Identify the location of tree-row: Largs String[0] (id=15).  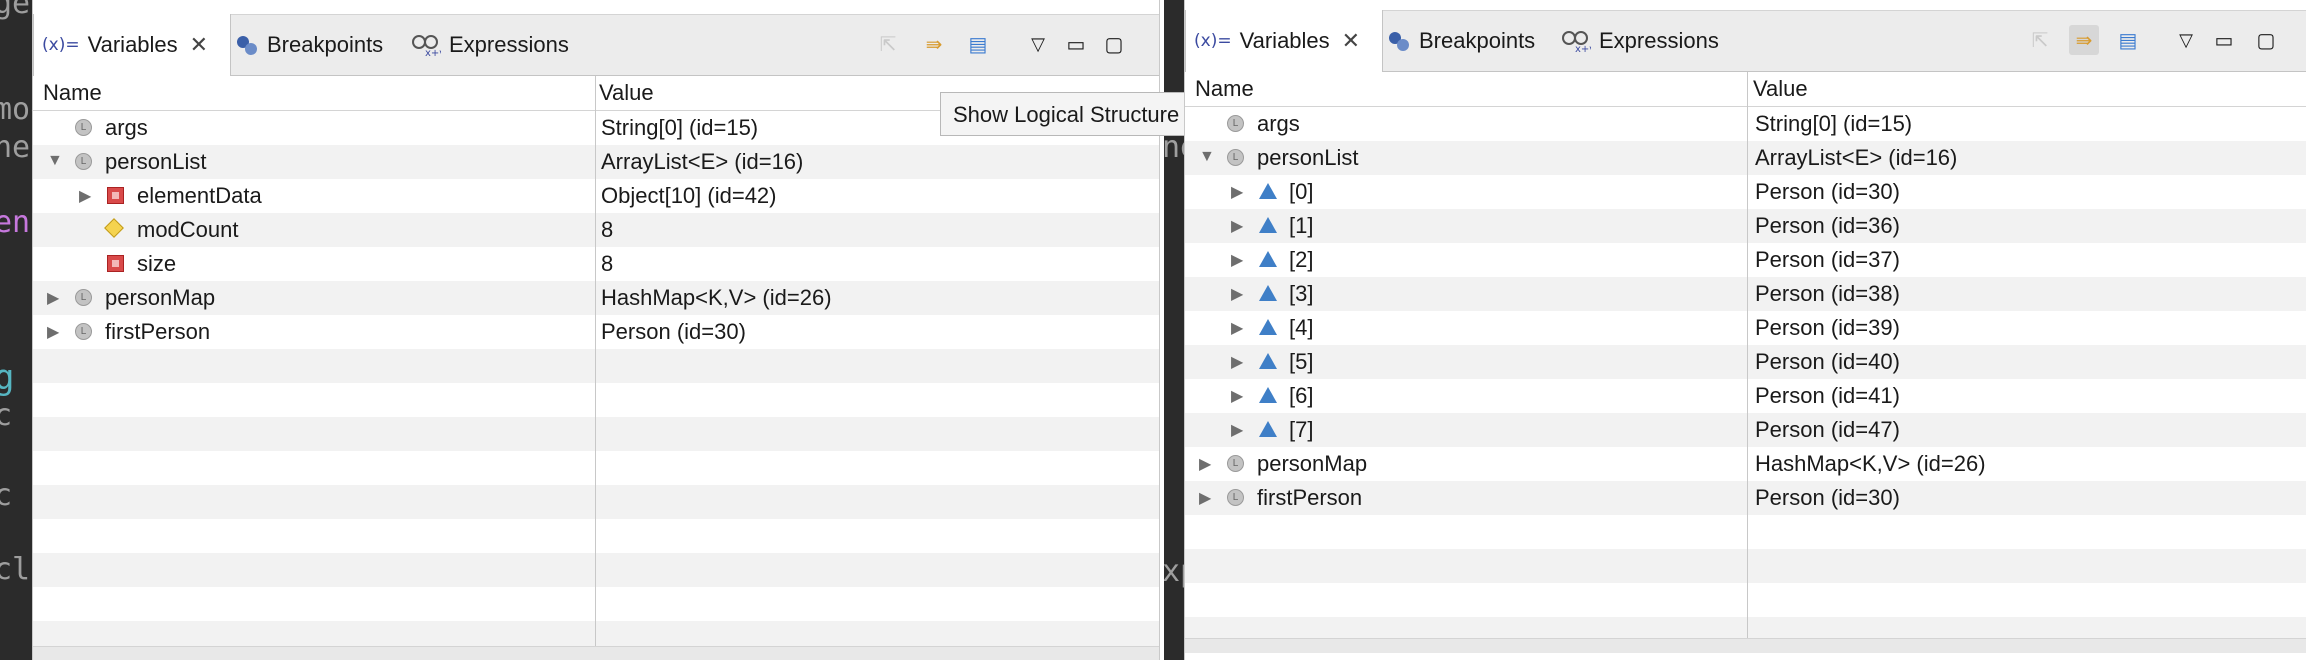
(1745, 124).